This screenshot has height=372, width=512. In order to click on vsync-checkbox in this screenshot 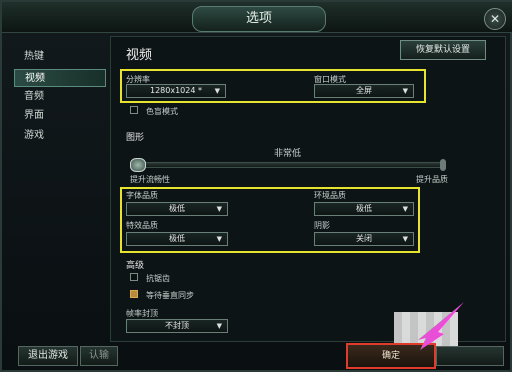, I will do `click(134, 294)`.